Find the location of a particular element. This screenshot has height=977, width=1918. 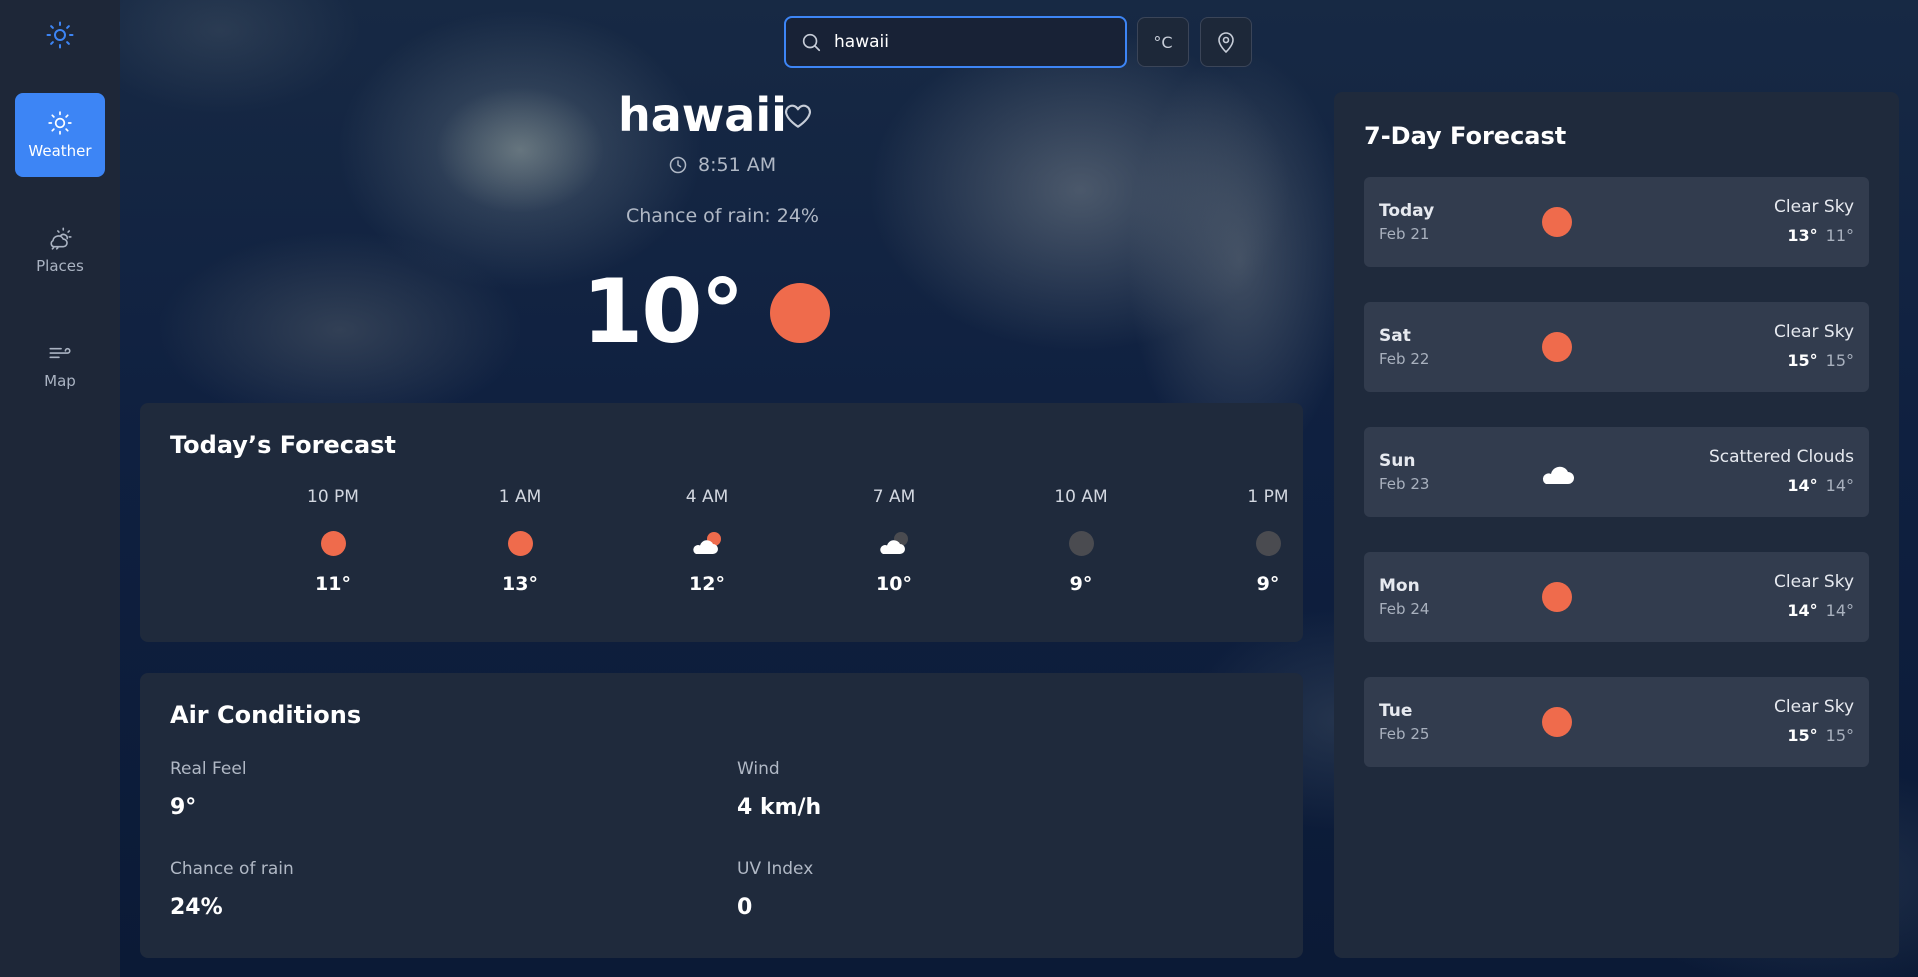

forecast-day-row: Tue Feb 25 Clear Sky 15° 15° is located at coordinates (1616, 722).